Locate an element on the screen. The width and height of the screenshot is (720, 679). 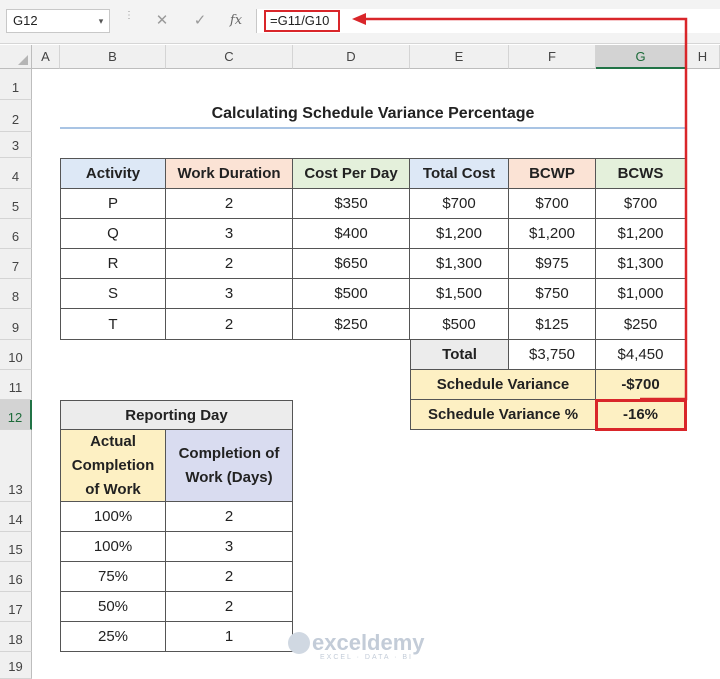
watermark-subtext: EXCEL · DATA · BI is located at coordinates (366, 657).